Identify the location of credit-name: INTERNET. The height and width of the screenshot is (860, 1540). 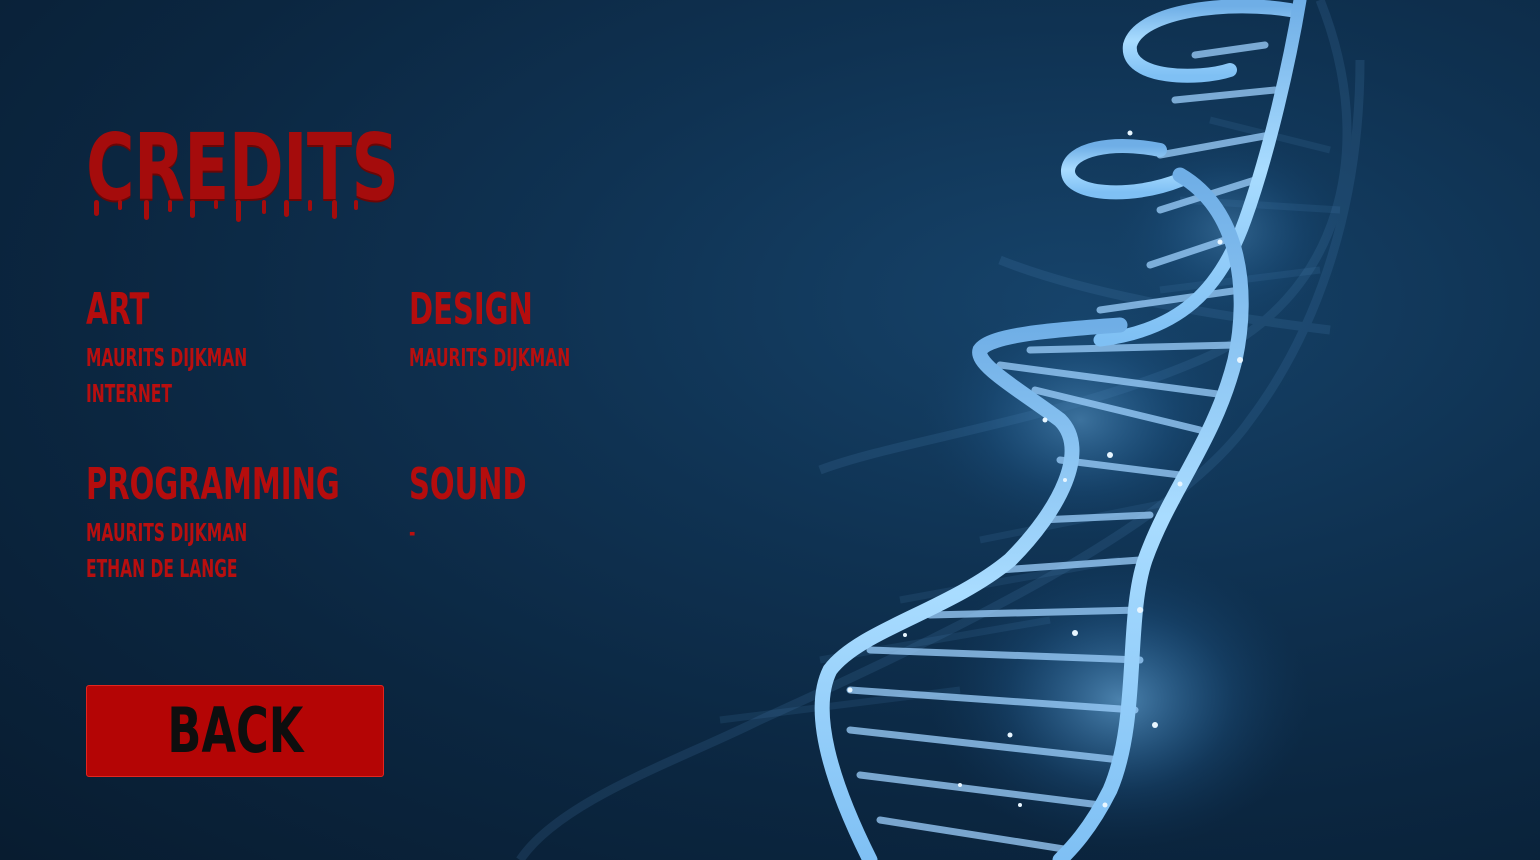
(129, 393).